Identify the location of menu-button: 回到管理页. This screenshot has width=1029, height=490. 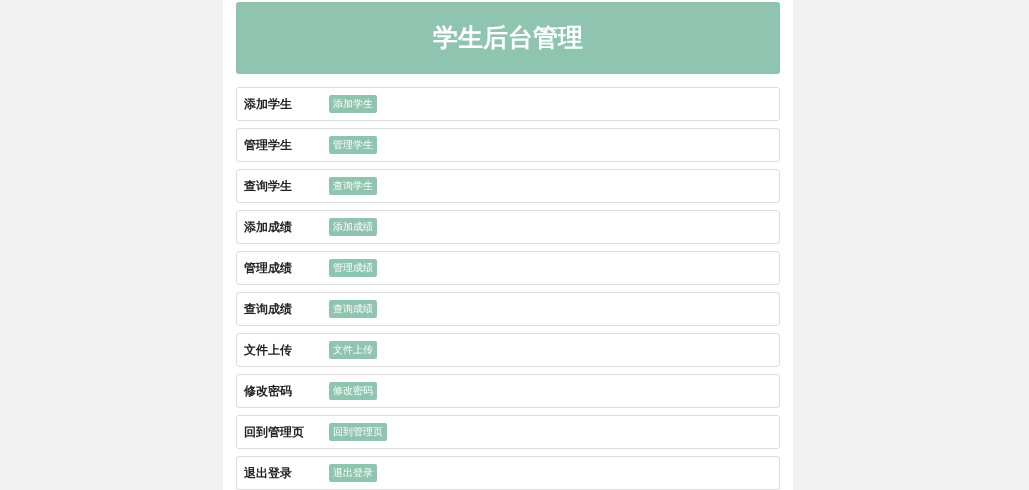
(357, 432).